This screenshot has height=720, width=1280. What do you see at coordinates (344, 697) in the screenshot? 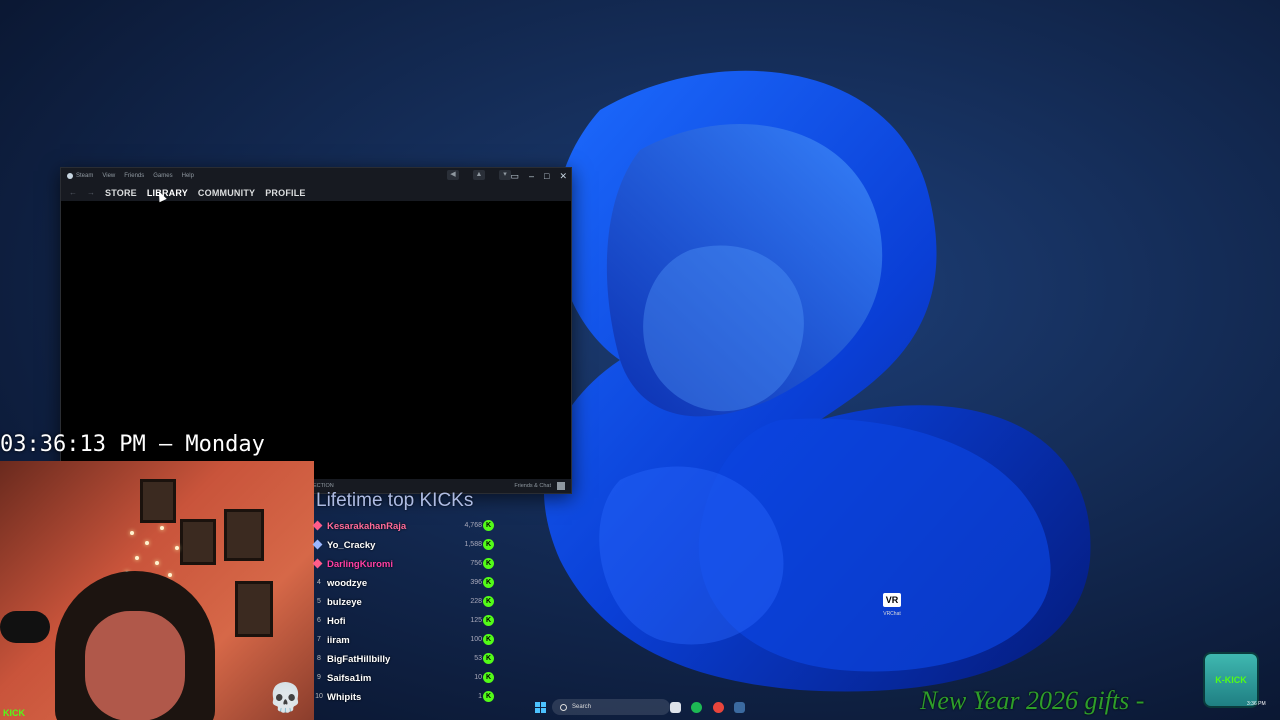
I see `leaderboard-name: Whipits` at bounding box center [344, 697].